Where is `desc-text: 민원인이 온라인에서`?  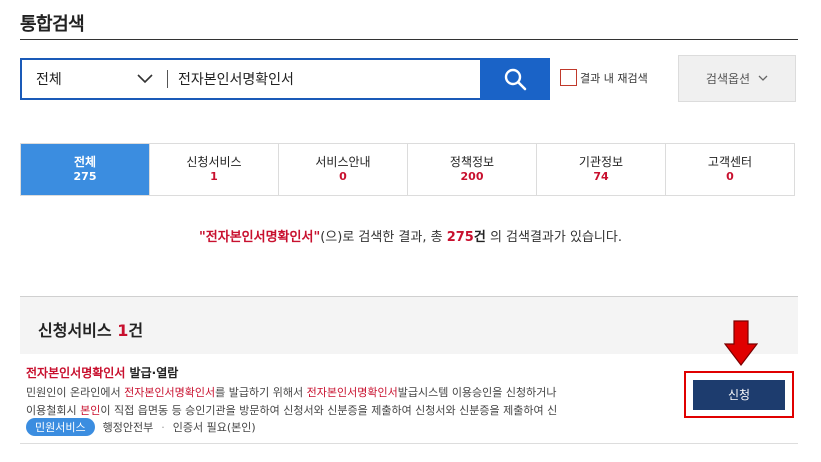 desc-text: 민원인이 온라인에서 is located at coordinates (75, 392).